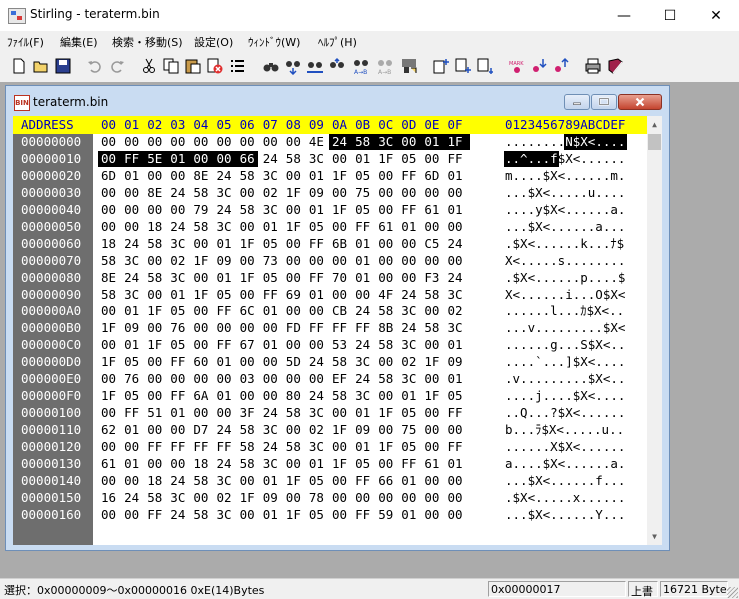 This screenshot has width=739, height=599. I want to click on hex-byte-cell: 51, so click(154, 413).